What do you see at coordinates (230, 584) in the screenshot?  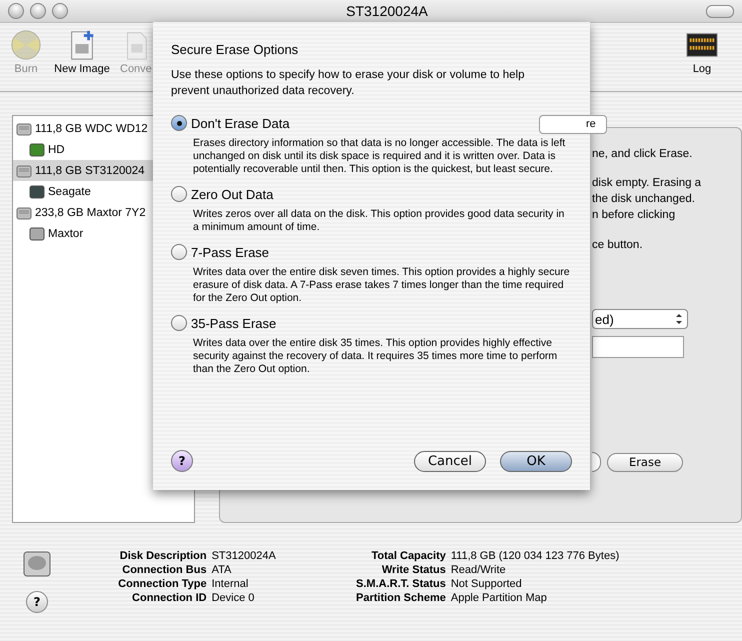 I see `info-value: Internal` at bounding box center [230, 584].